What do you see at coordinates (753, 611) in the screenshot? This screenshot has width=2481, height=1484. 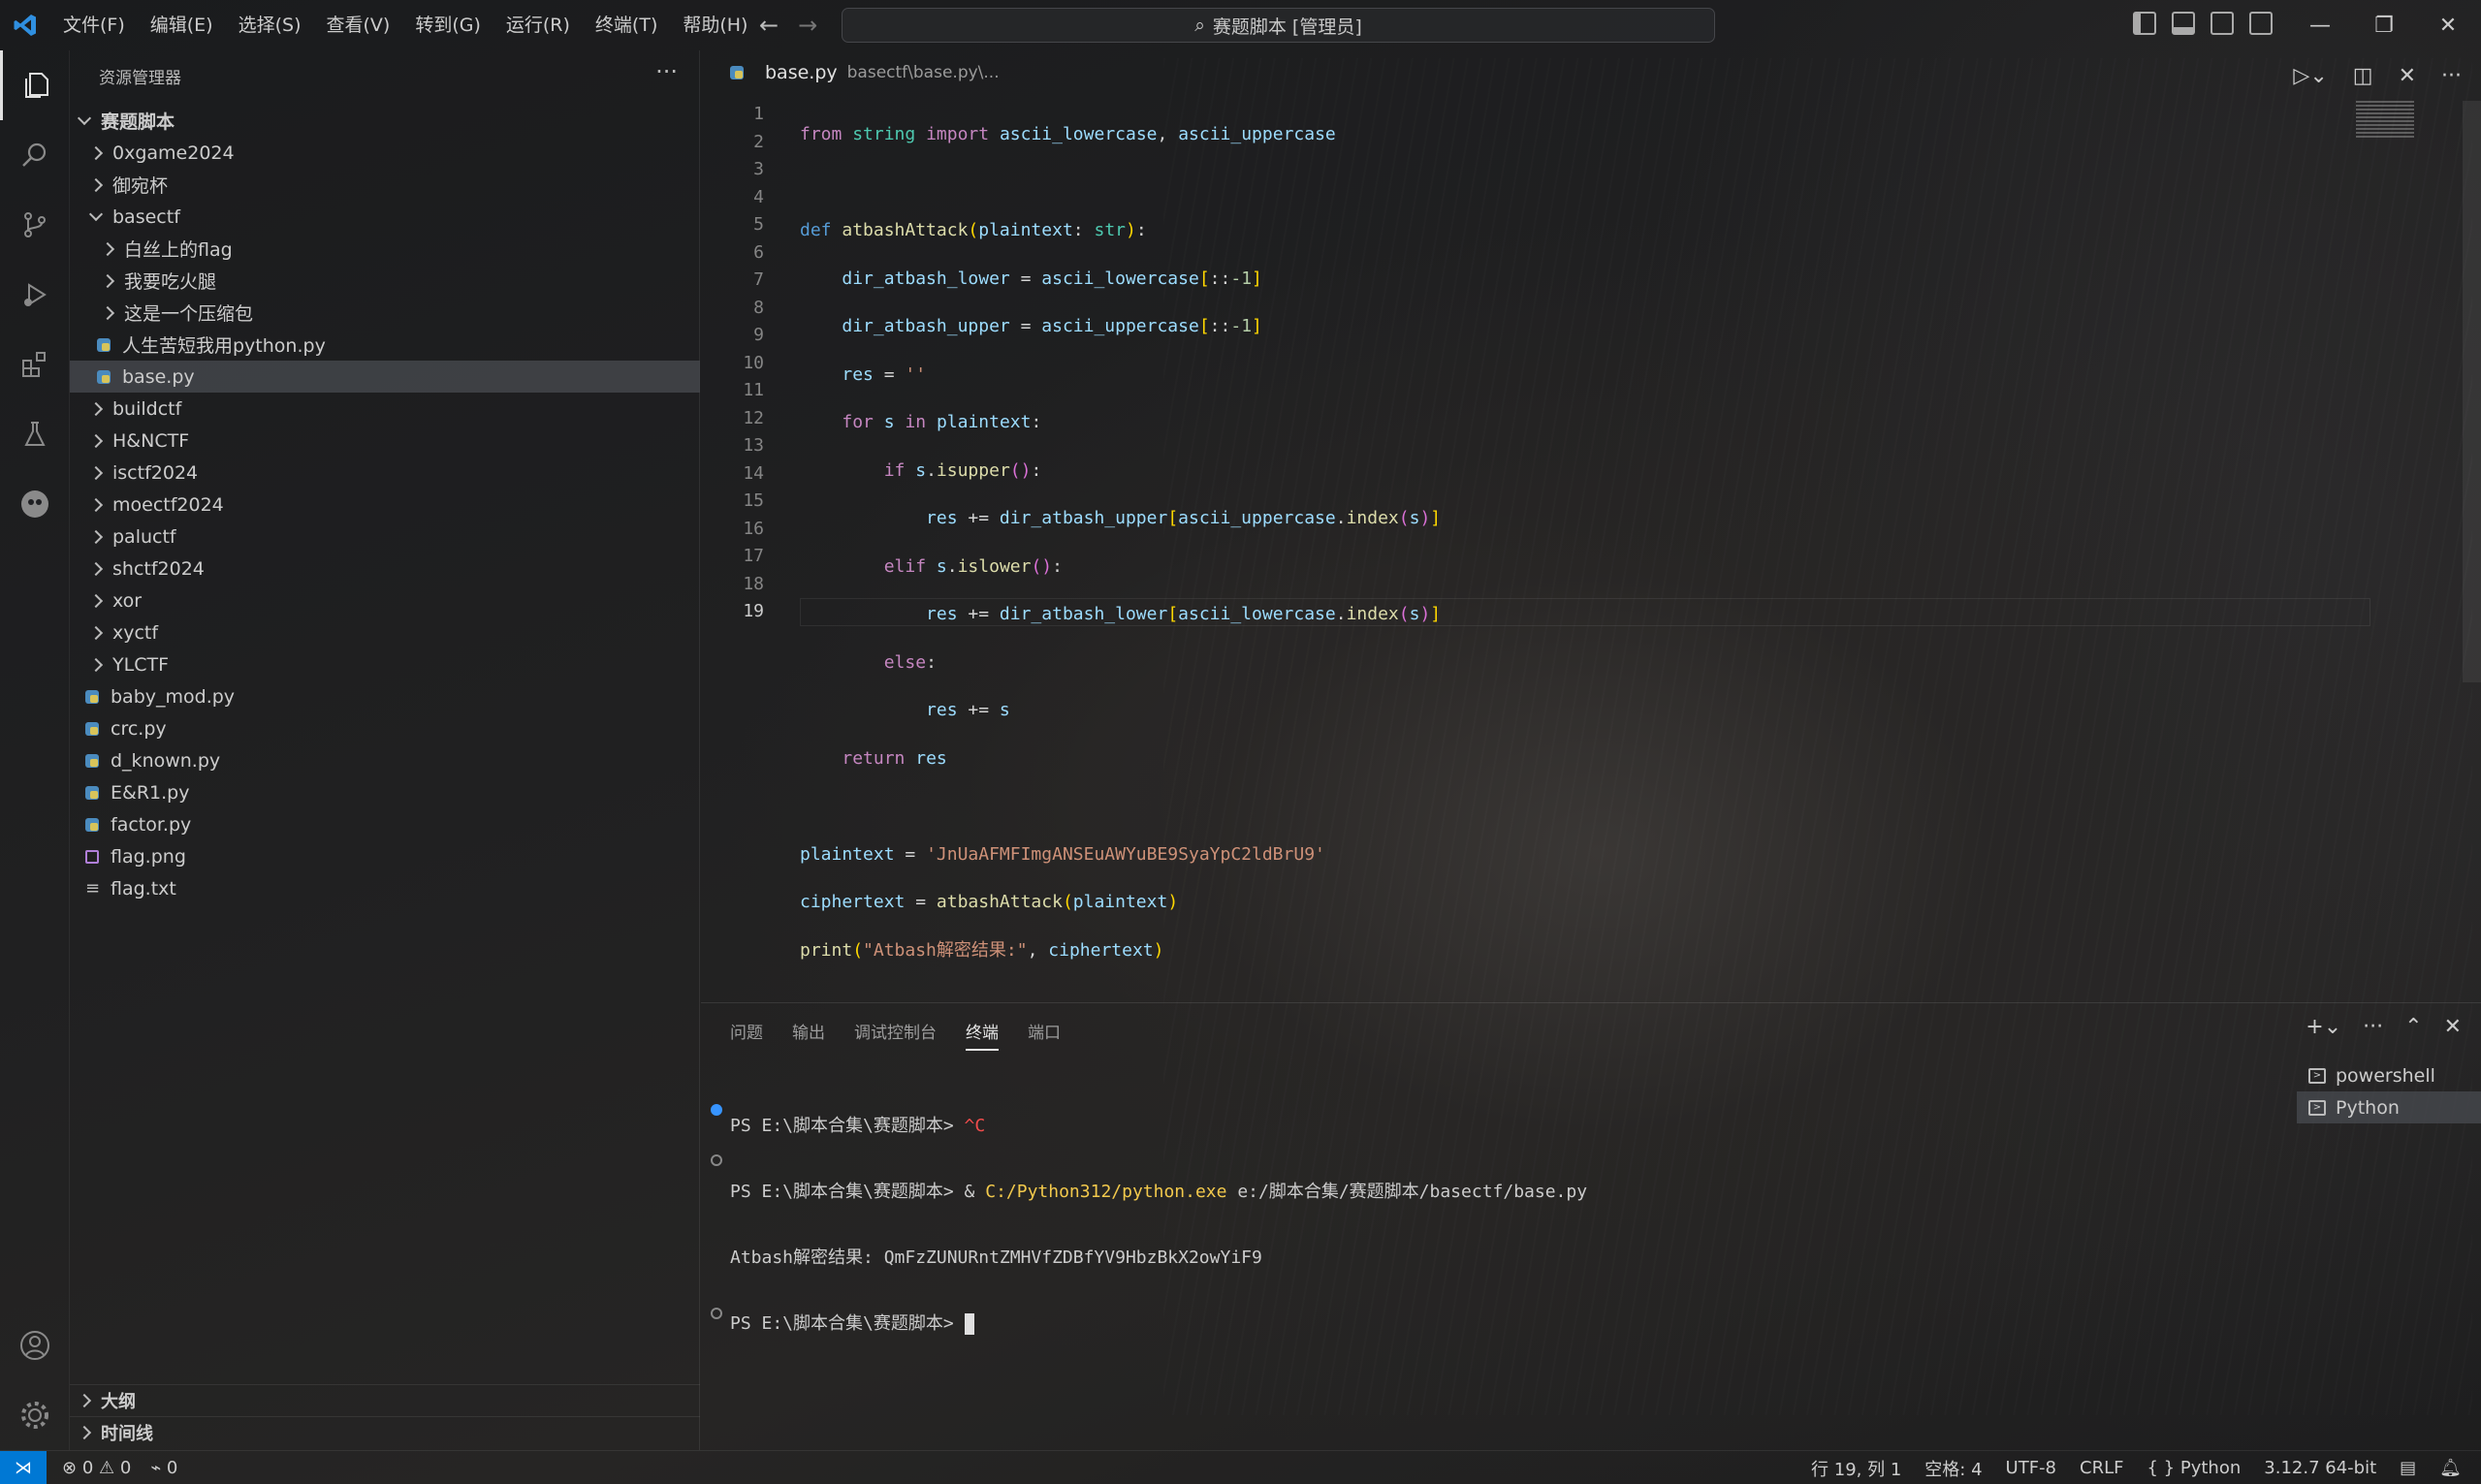 I see `line-number: 19` at bounding box center [753, 611].